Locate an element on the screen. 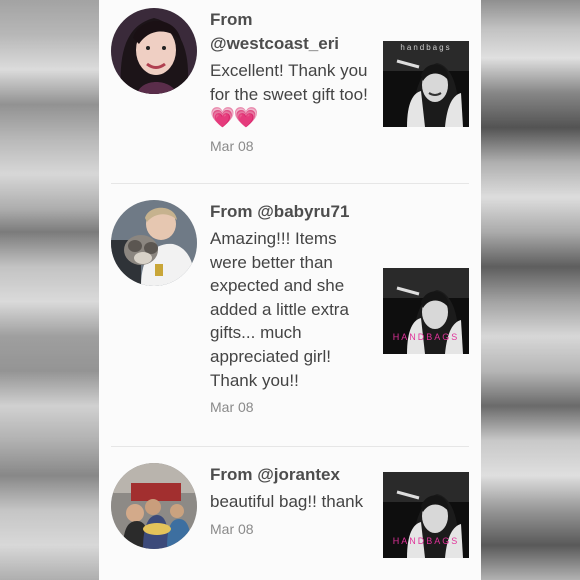 This screenshot has height=580, width=580. username-link: @jorantex is located at coordinates (298, 474).